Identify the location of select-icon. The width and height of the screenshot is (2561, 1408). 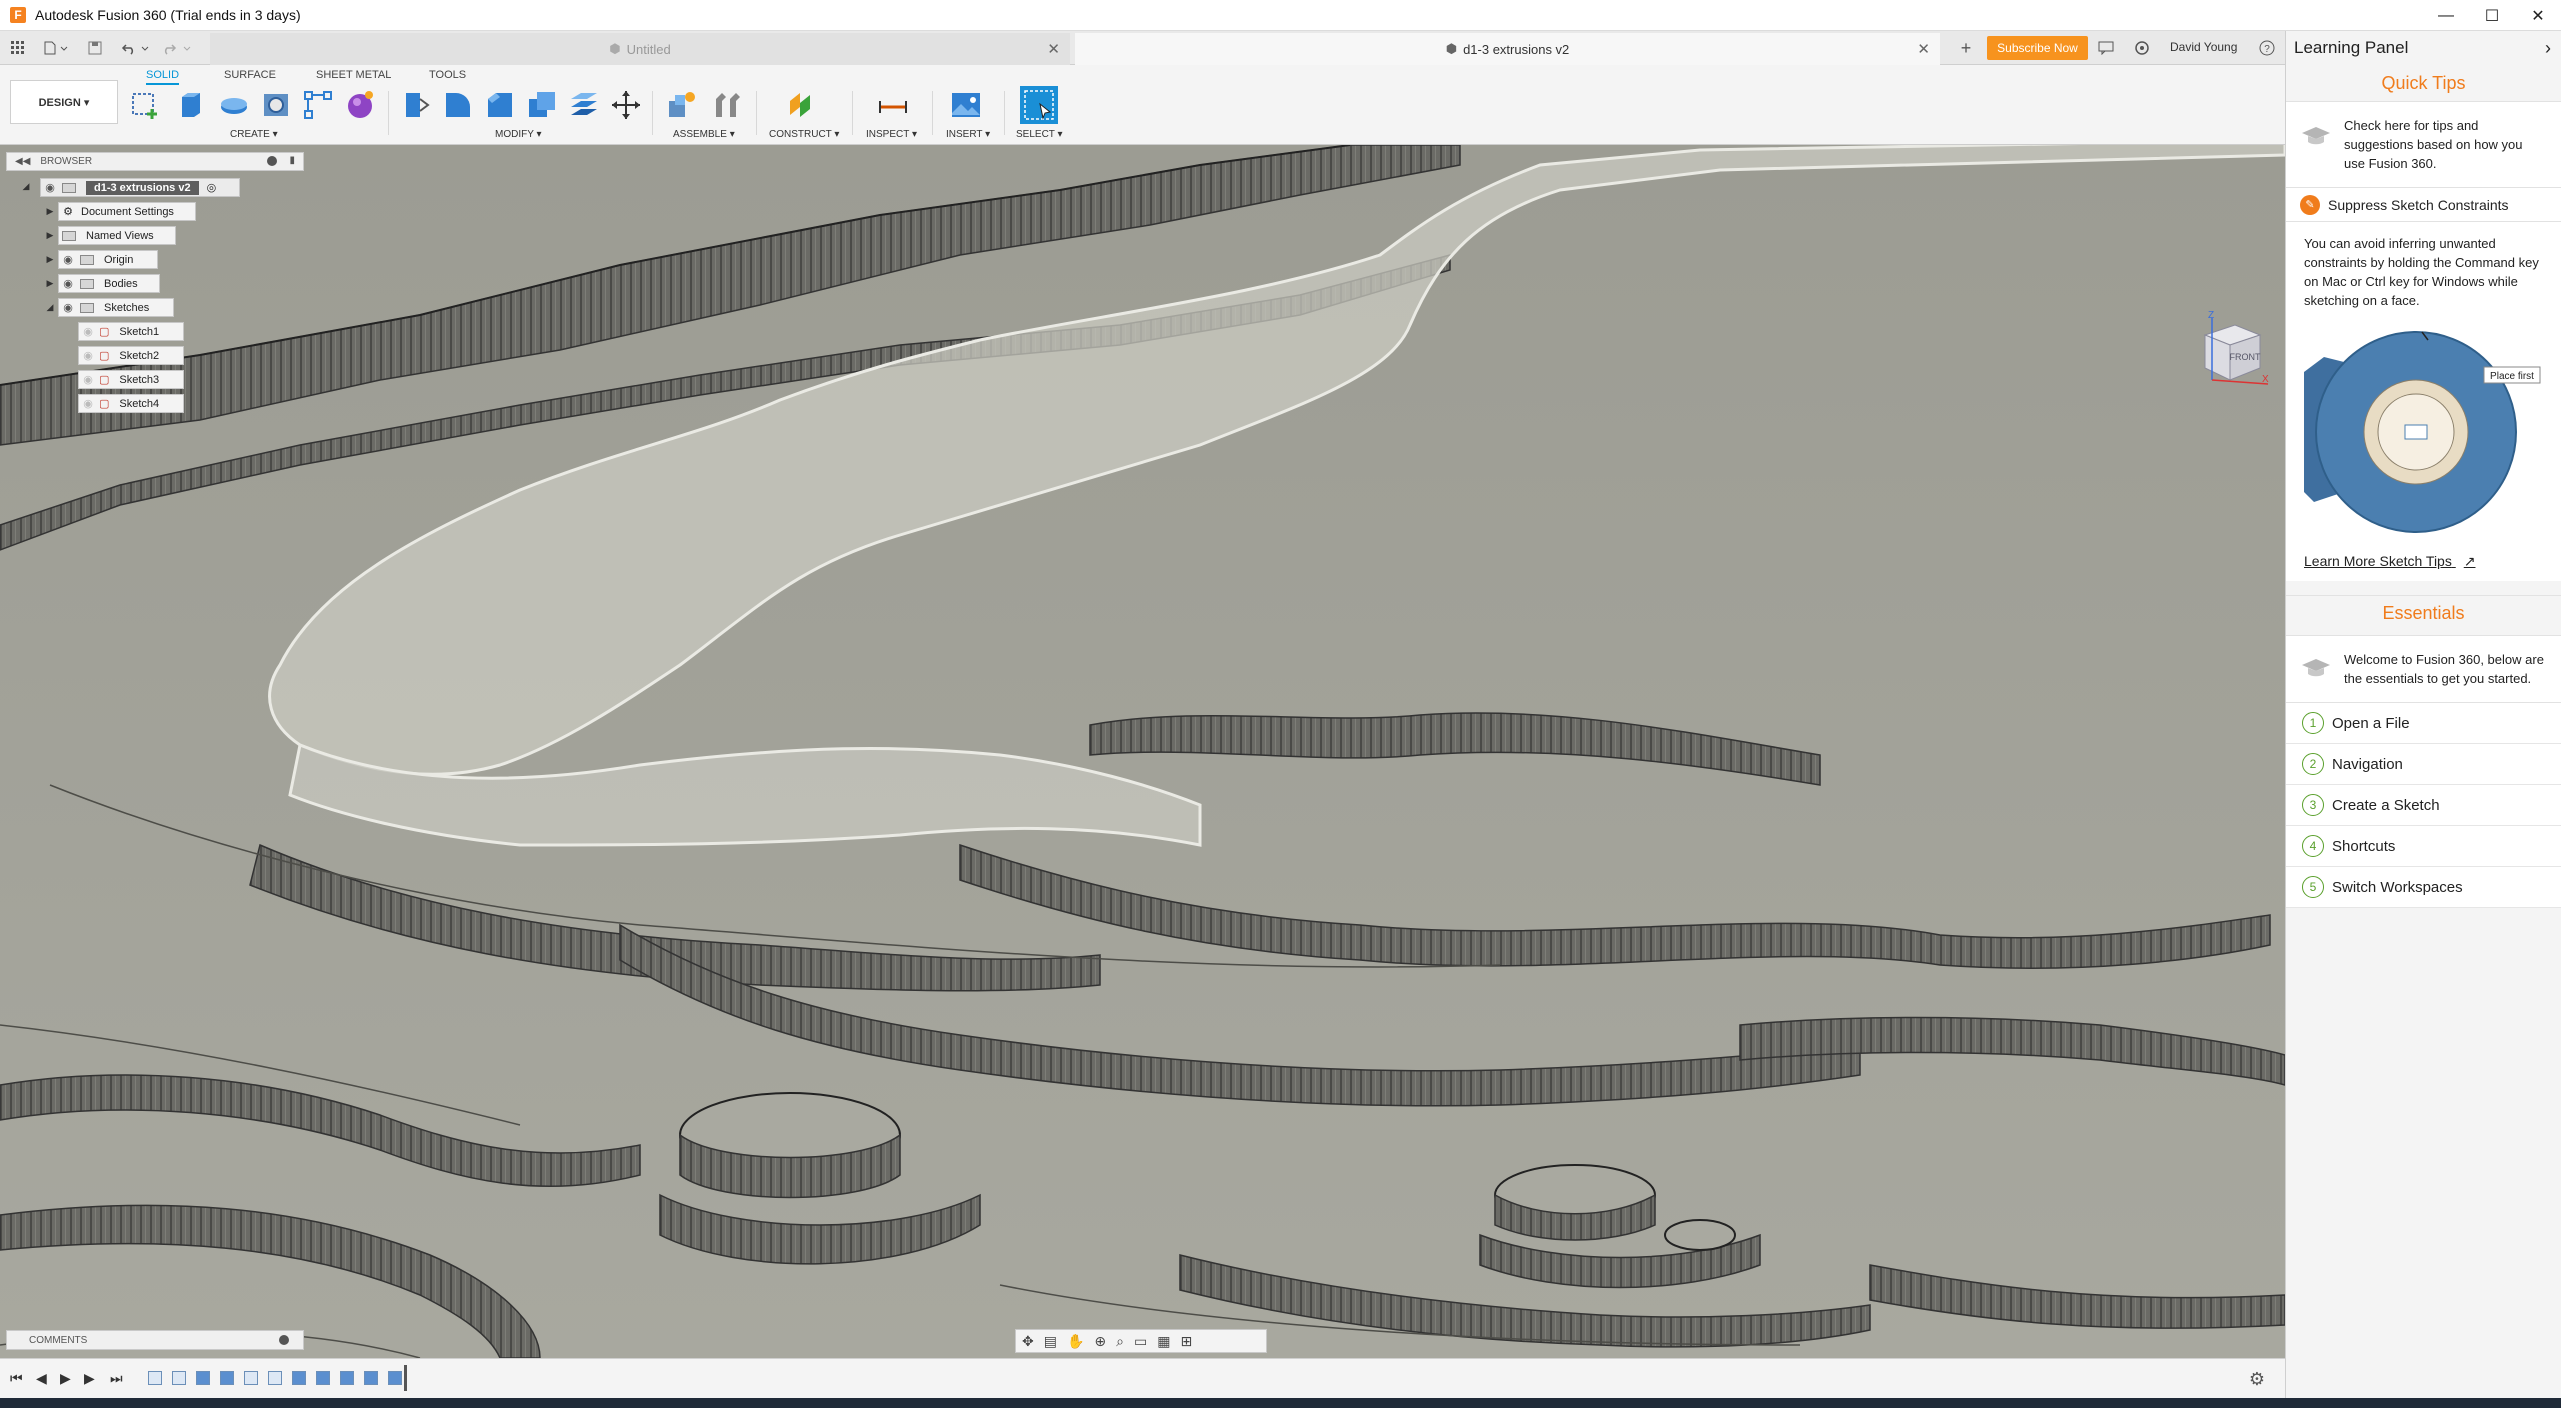
(1039, 105).